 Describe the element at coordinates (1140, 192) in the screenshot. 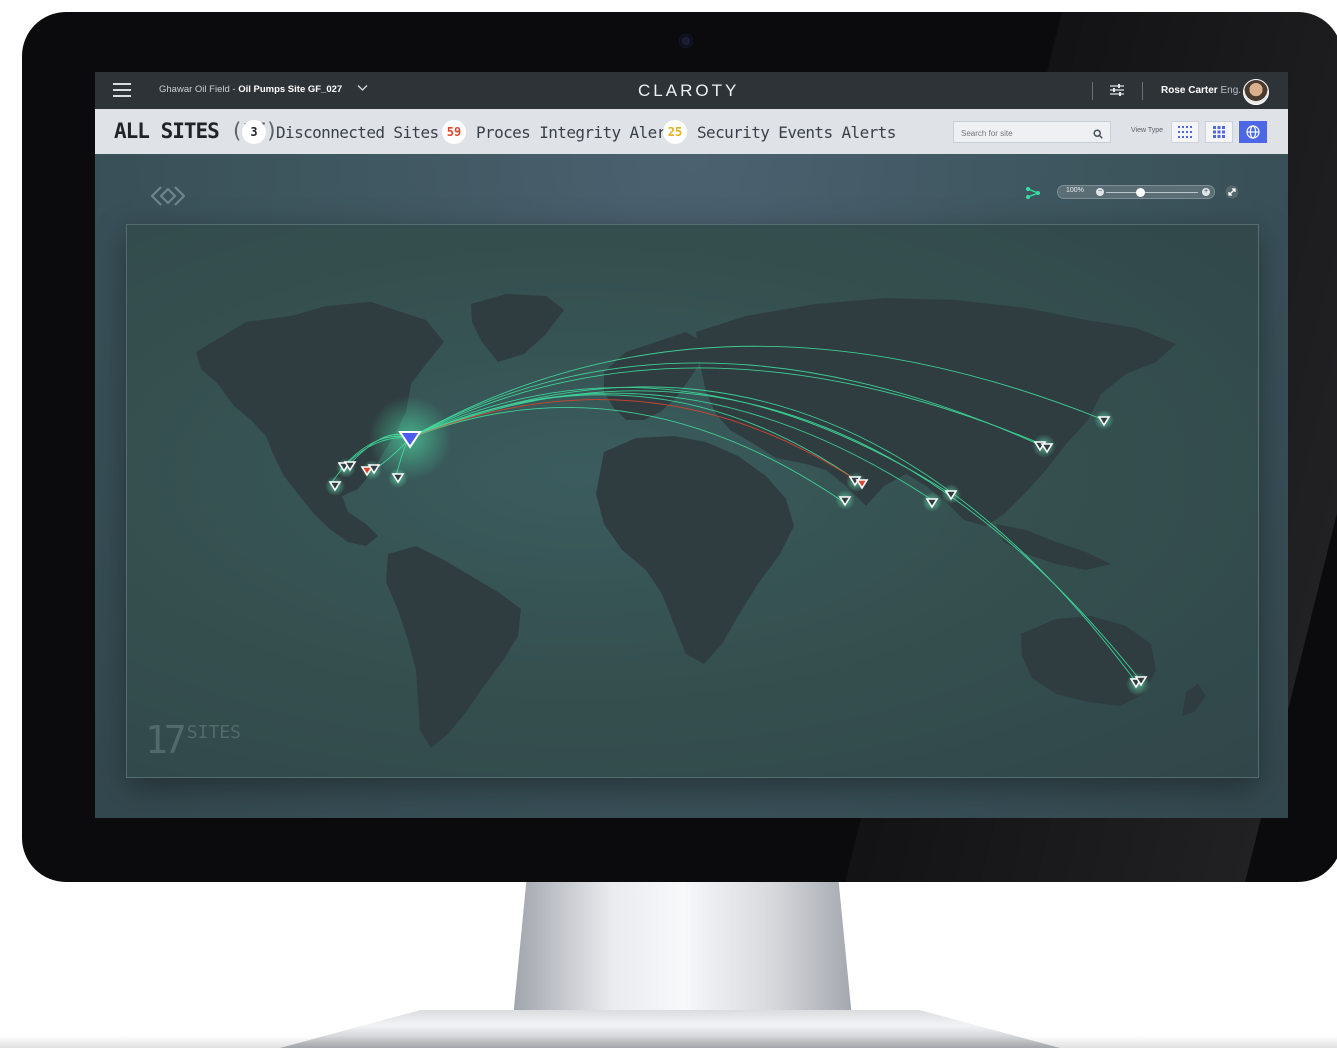

I see `zoom-handle` at that location.